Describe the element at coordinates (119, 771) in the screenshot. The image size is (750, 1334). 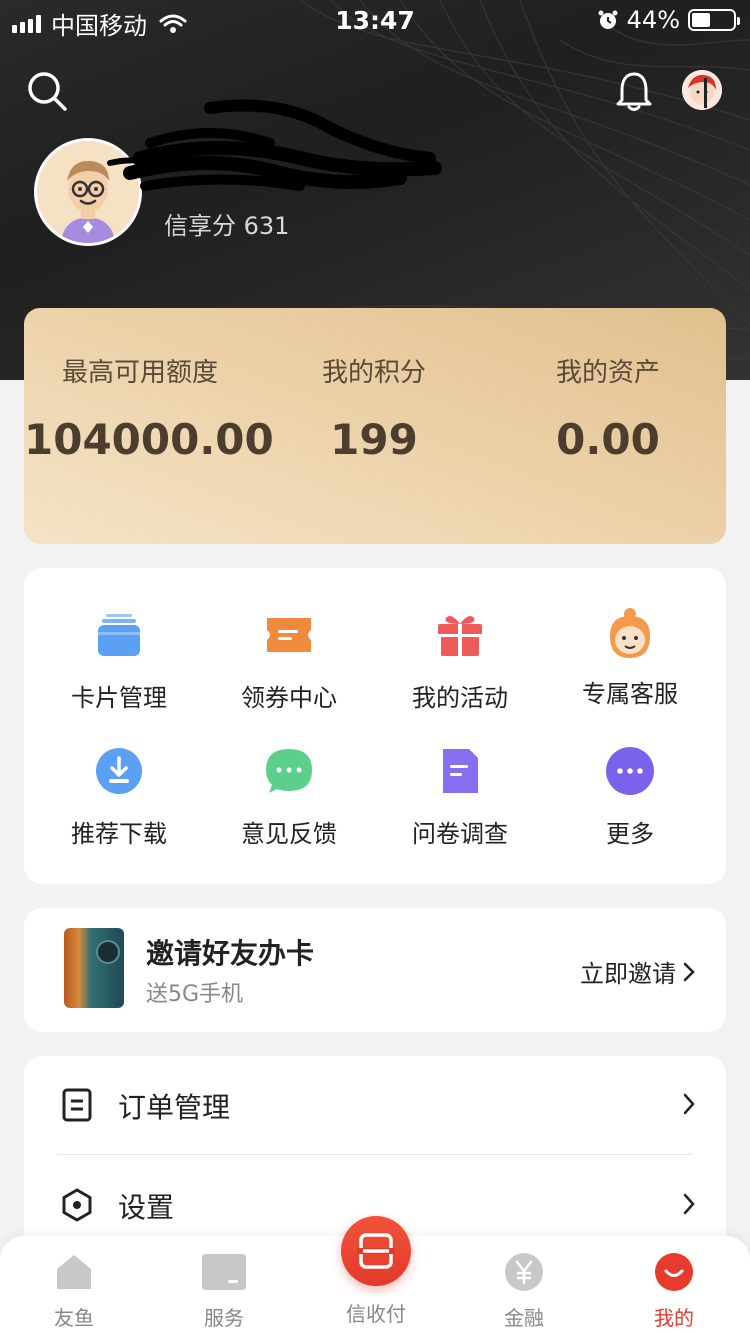
I see `download-icon` at that location.